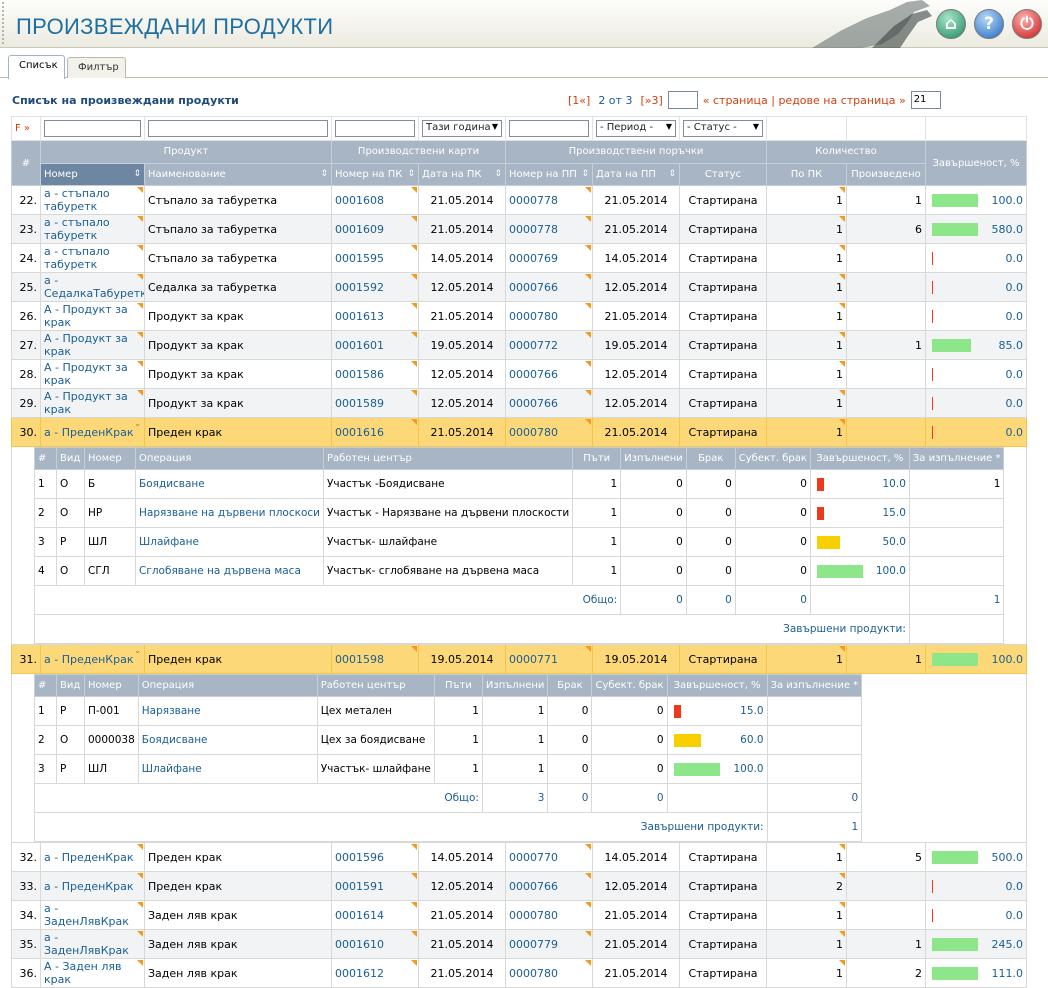 The height and width of the screenshot is (988, 1048). Describe the element at coordinates (533, 944) in the screenshot. I see `pp-number-link: 0000779` at that location.